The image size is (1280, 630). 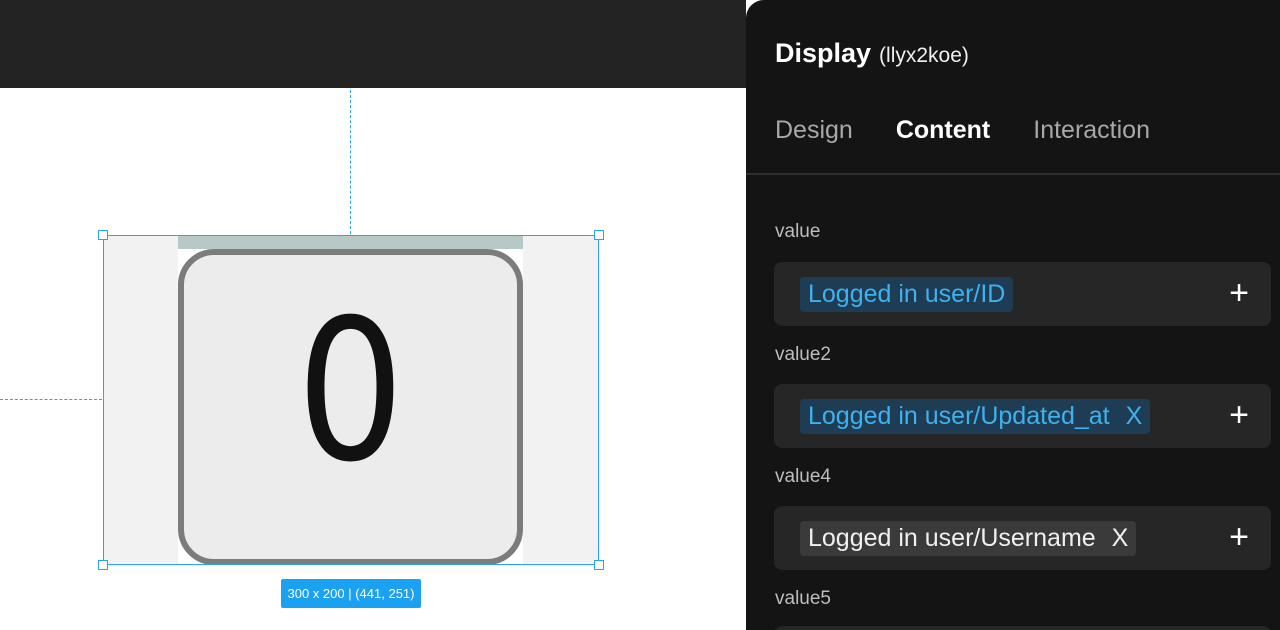 I want to click on field-value5, so click(x=1022, y=628).